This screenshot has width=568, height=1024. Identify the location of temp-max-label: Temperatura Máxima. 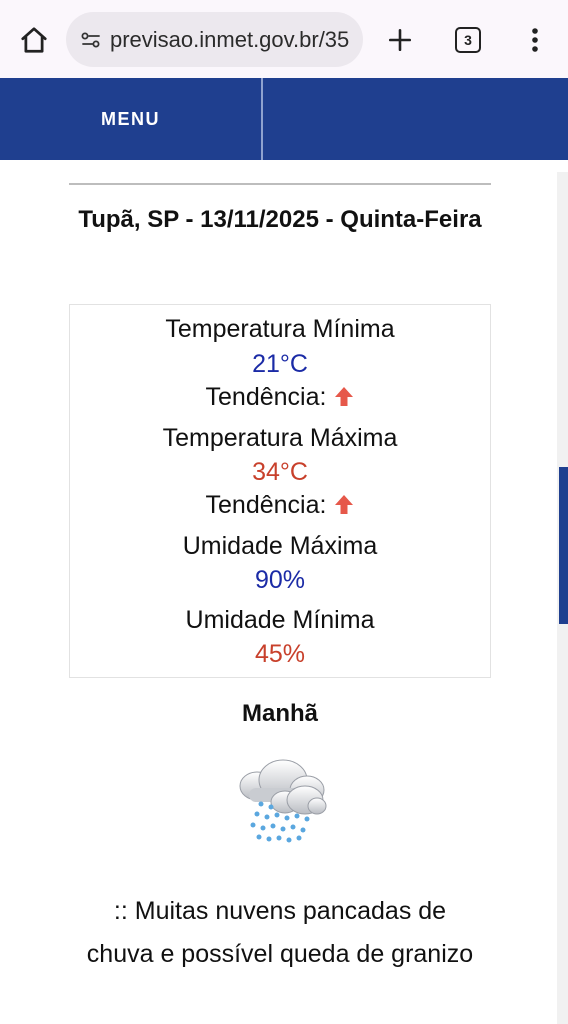
(280, 438).